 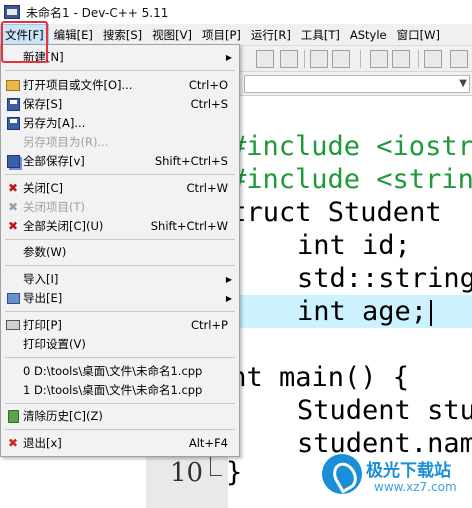 I want to click on watermark-logo-icon, so click(x=342, y=474).